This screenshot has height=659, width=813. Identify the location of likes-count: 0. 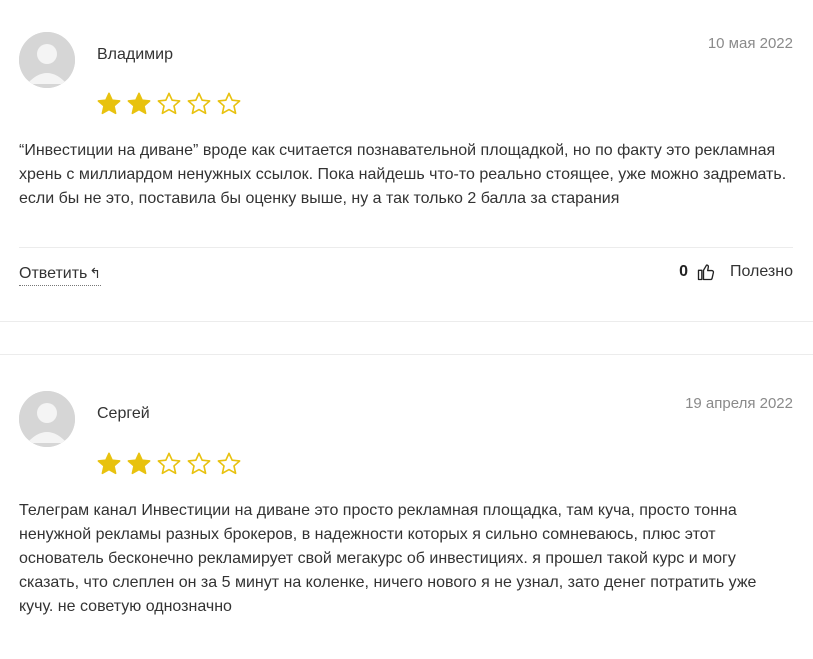
(683, 271).